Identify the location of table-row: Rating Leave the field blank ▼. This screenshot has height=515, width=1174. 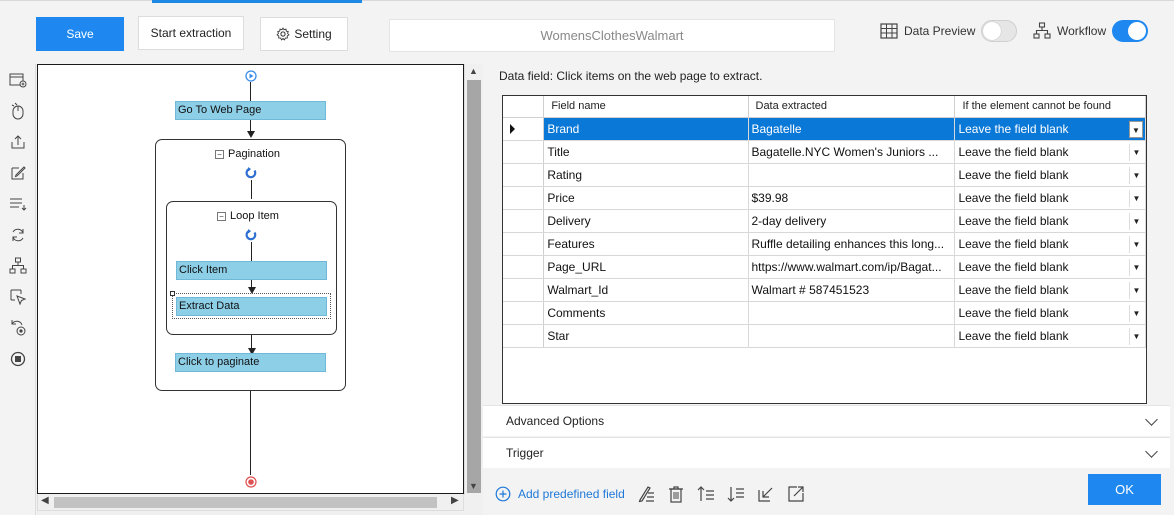
(824, 175).